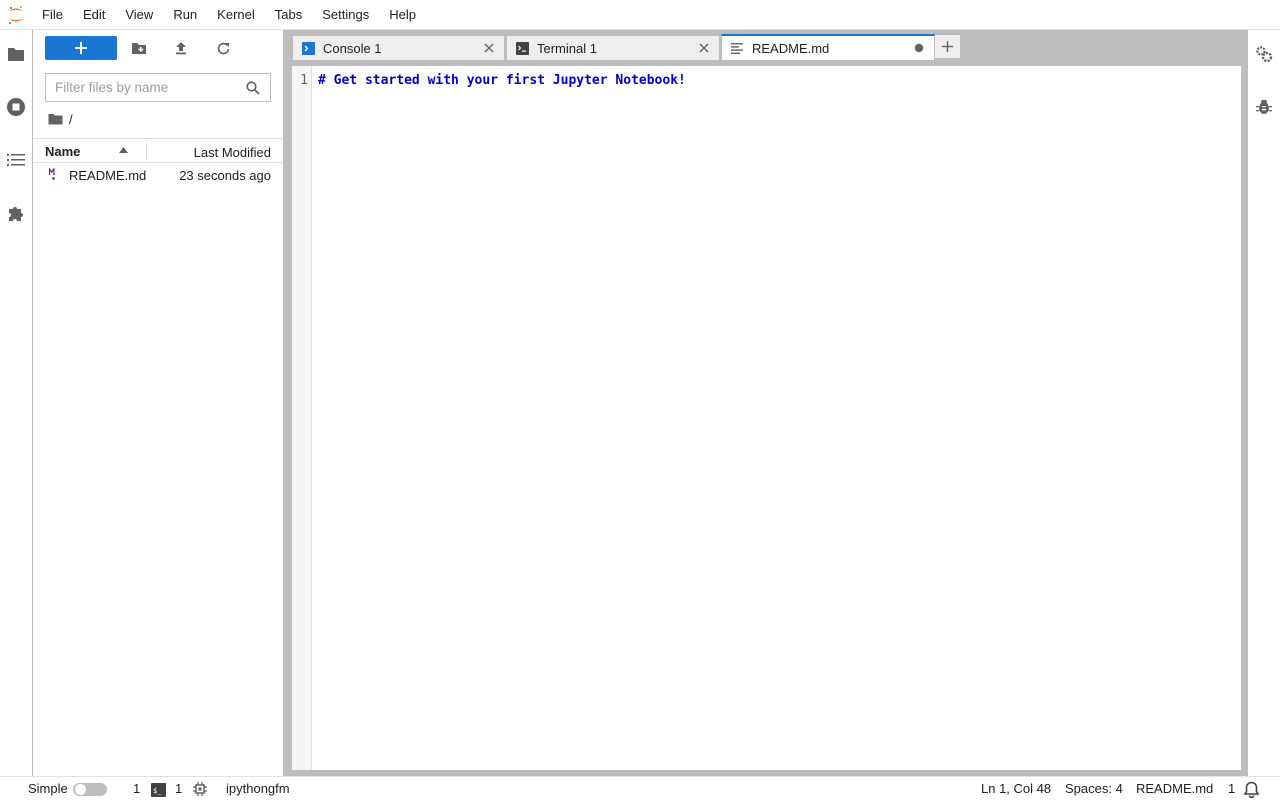  Describe the element at coordinates (158, 150) in the screenshot. I see `file-list-header: Name Last Modified` at that location.